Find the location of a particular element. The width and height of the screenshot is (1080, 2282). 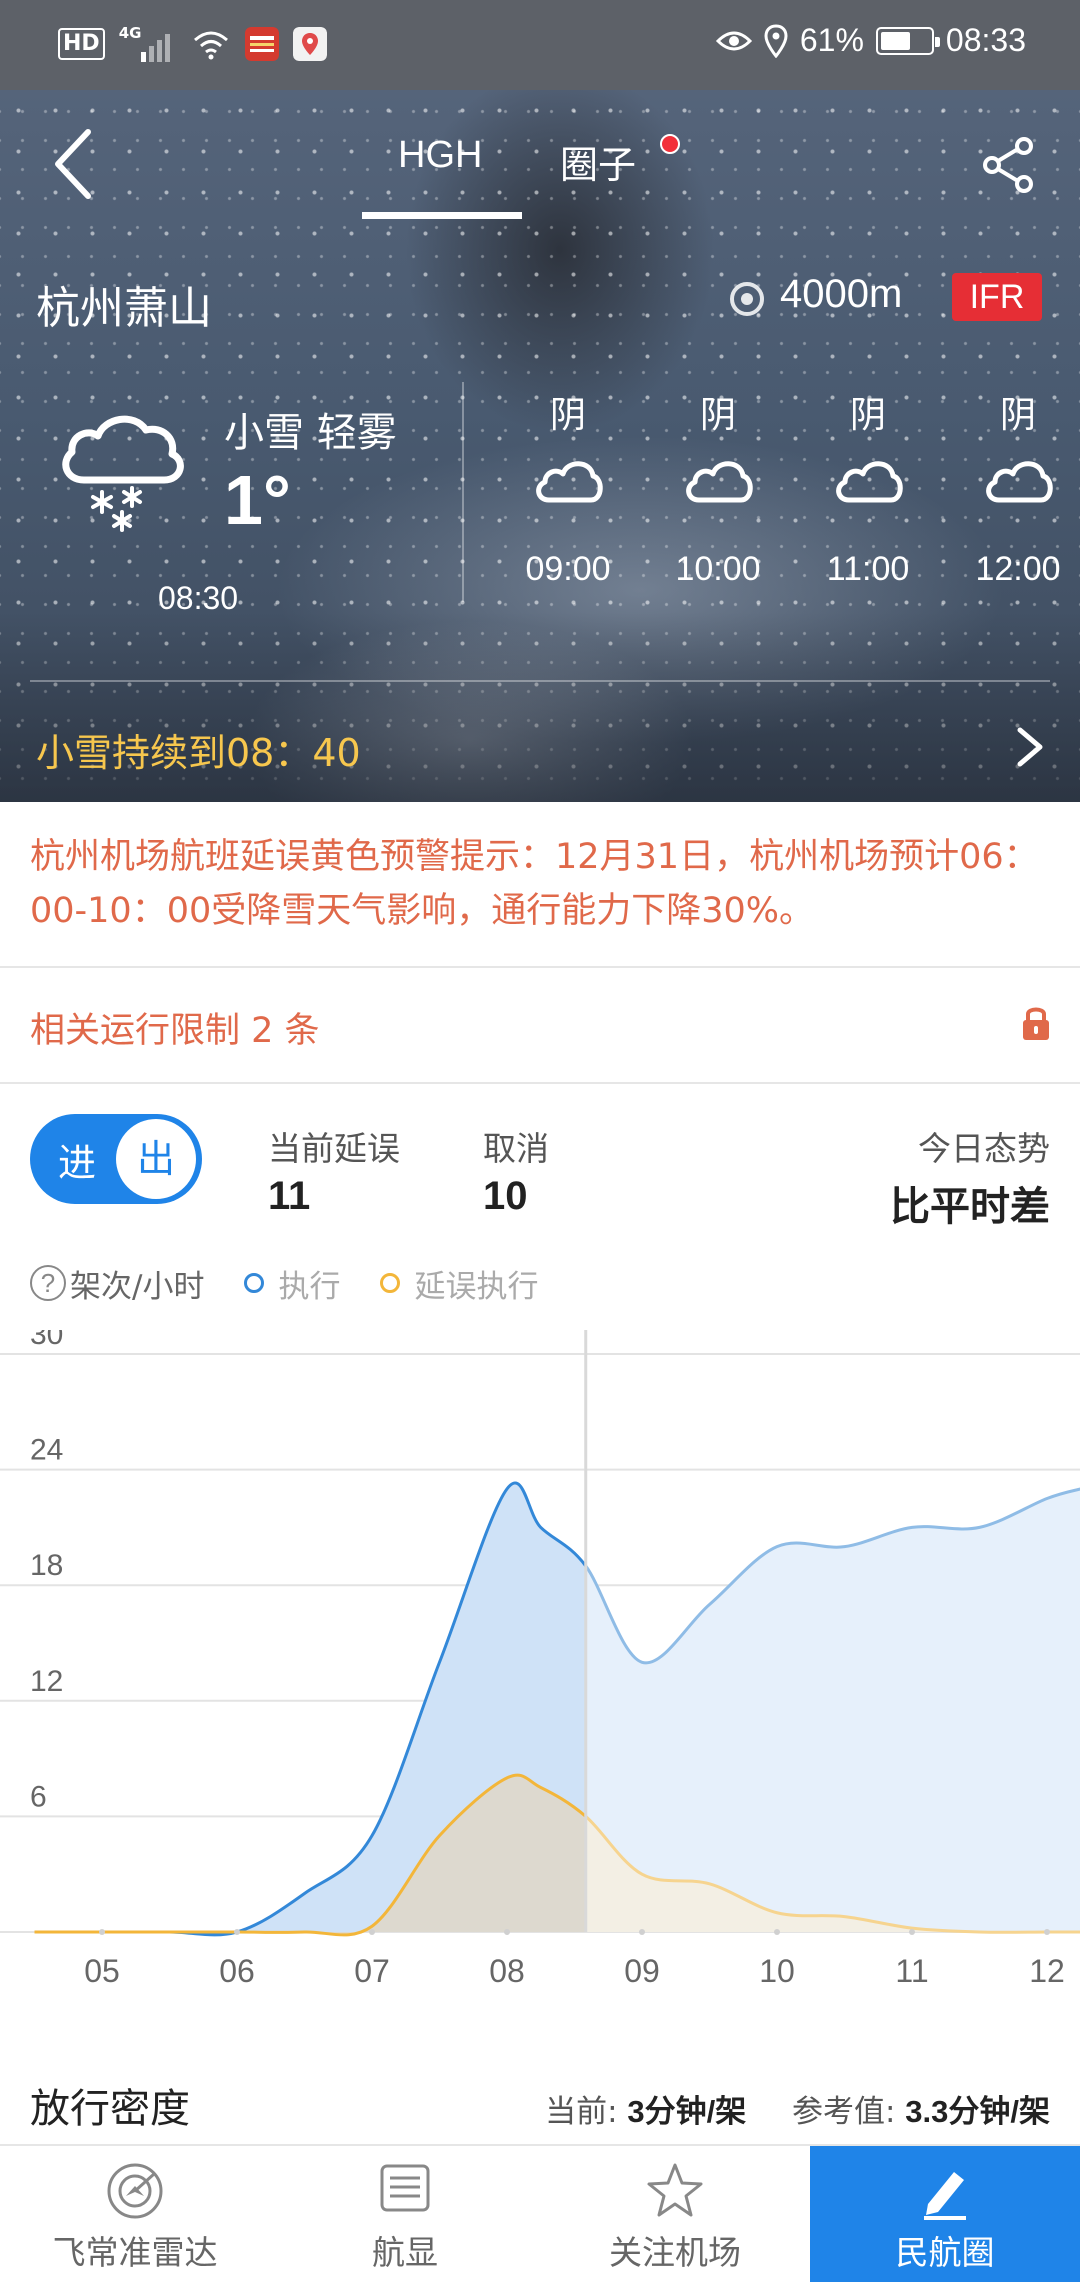

nav-watched-airports: 关注机场 is located at coordinates (675, 2214).